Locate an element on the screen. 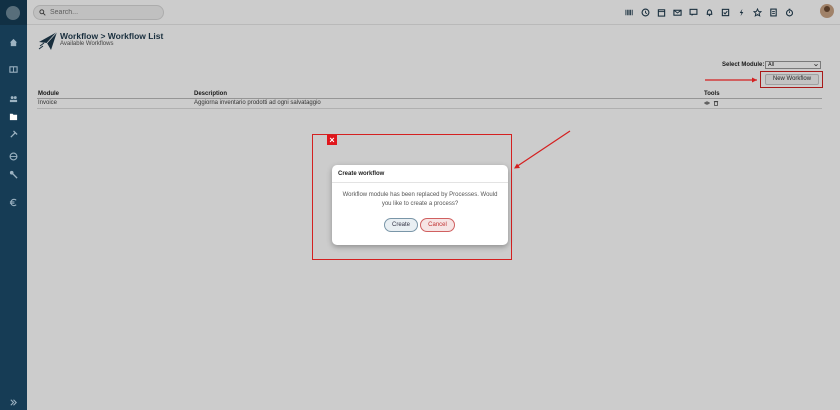 The width and height of the screenshot is (840, 410). modal-title: Create workflow is located at coordinates (361, 174).